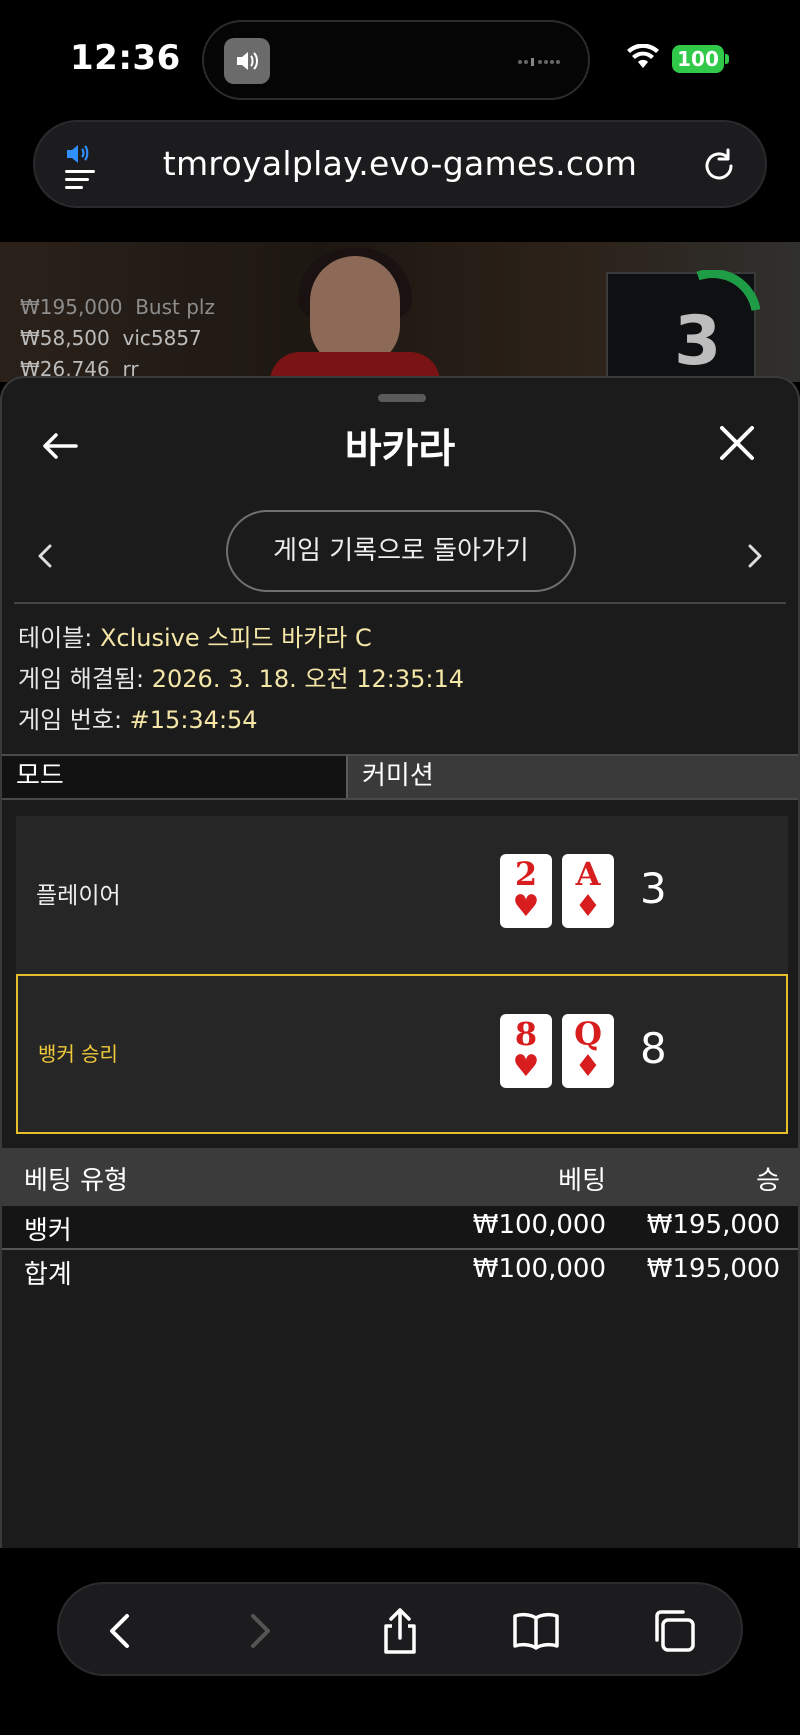 This screenshot has height=1735, width=800. What do you see at coordinates (111, 338) in the screenshot?
I see `bet-feed-item: ₩58,500 vic5857` at bounding box center [111, 338].